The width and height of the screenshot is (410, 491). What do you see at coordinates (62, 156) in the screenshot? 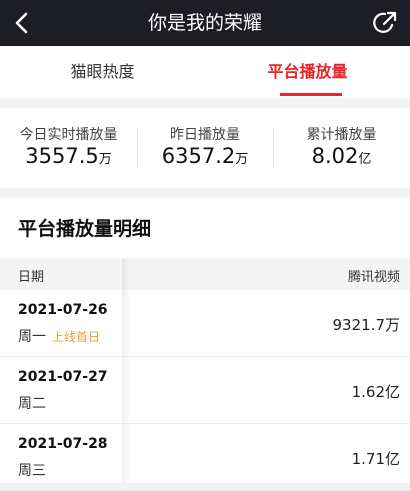
I see `stat-today-number: 3557.5` at bounding box center [62, 156].